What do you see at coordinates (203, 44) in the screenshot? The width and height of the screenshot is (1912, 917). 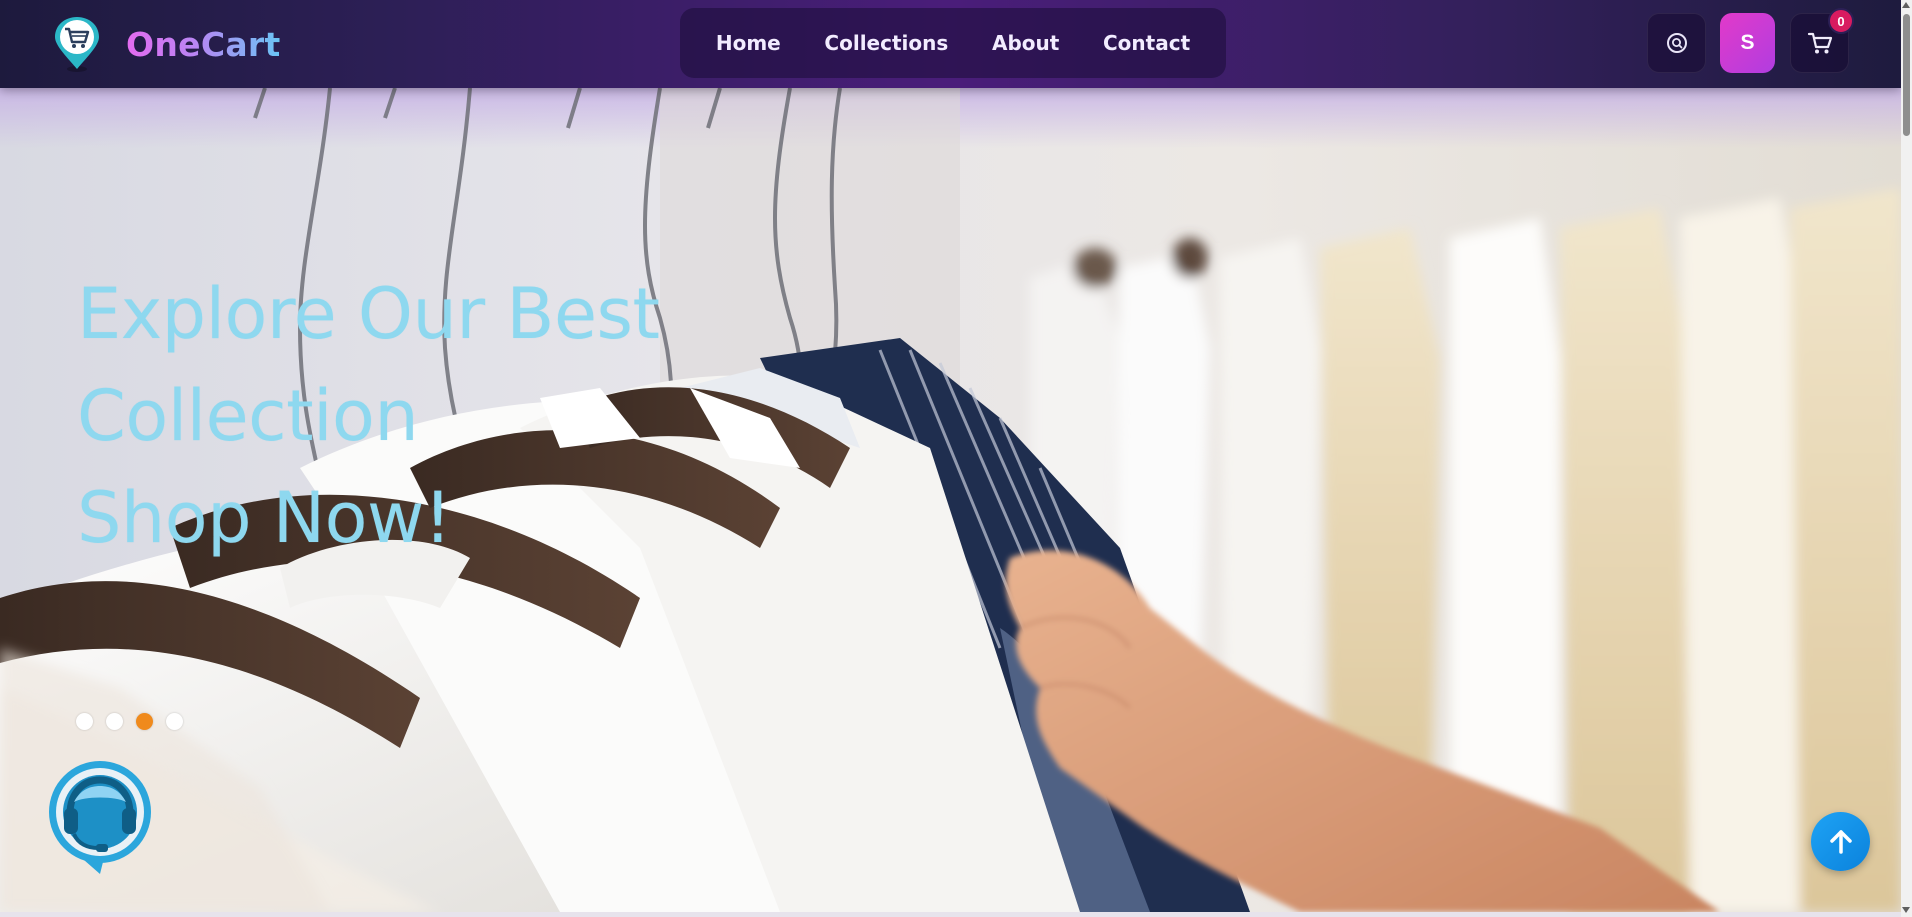 I see `brand-name: OneCart` at bounding box center [203, 44].